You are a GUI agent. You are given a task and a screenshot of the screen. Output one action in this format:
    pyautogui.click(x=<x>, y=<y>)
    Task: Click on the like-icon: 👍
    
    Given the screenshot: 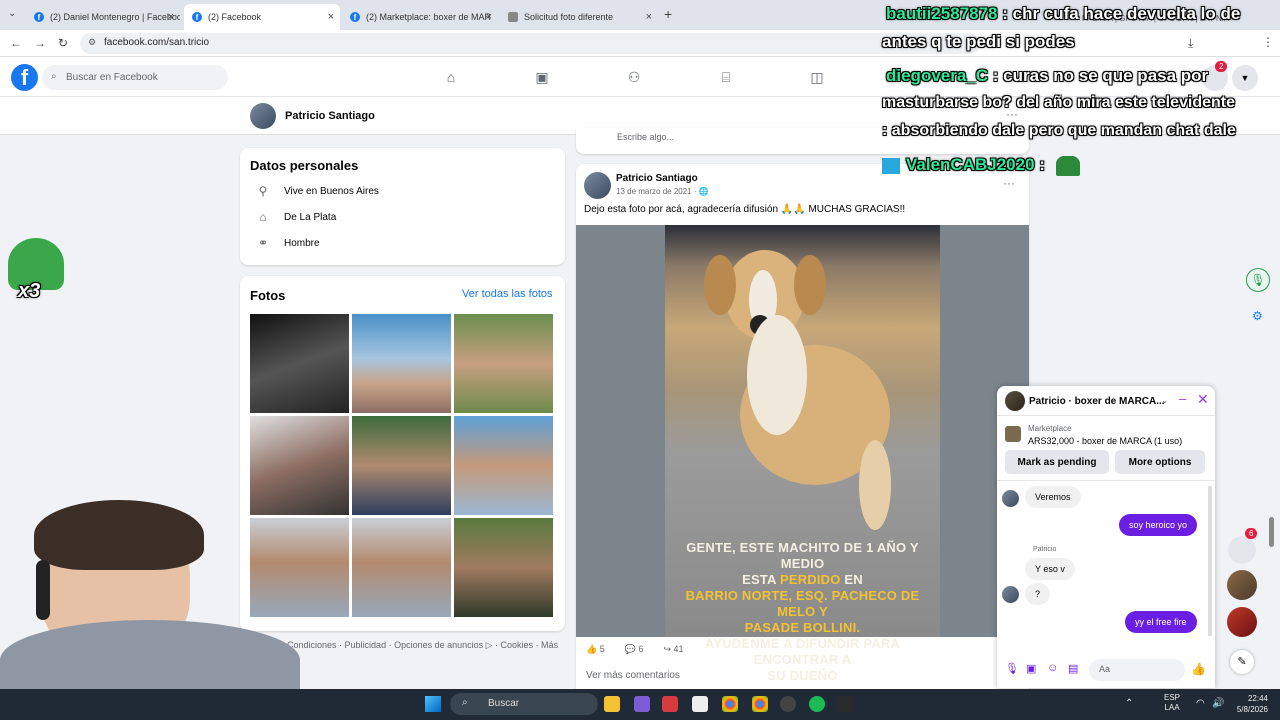 What is the action you would take?
    pyautogui.click(x=593, y=649)
    